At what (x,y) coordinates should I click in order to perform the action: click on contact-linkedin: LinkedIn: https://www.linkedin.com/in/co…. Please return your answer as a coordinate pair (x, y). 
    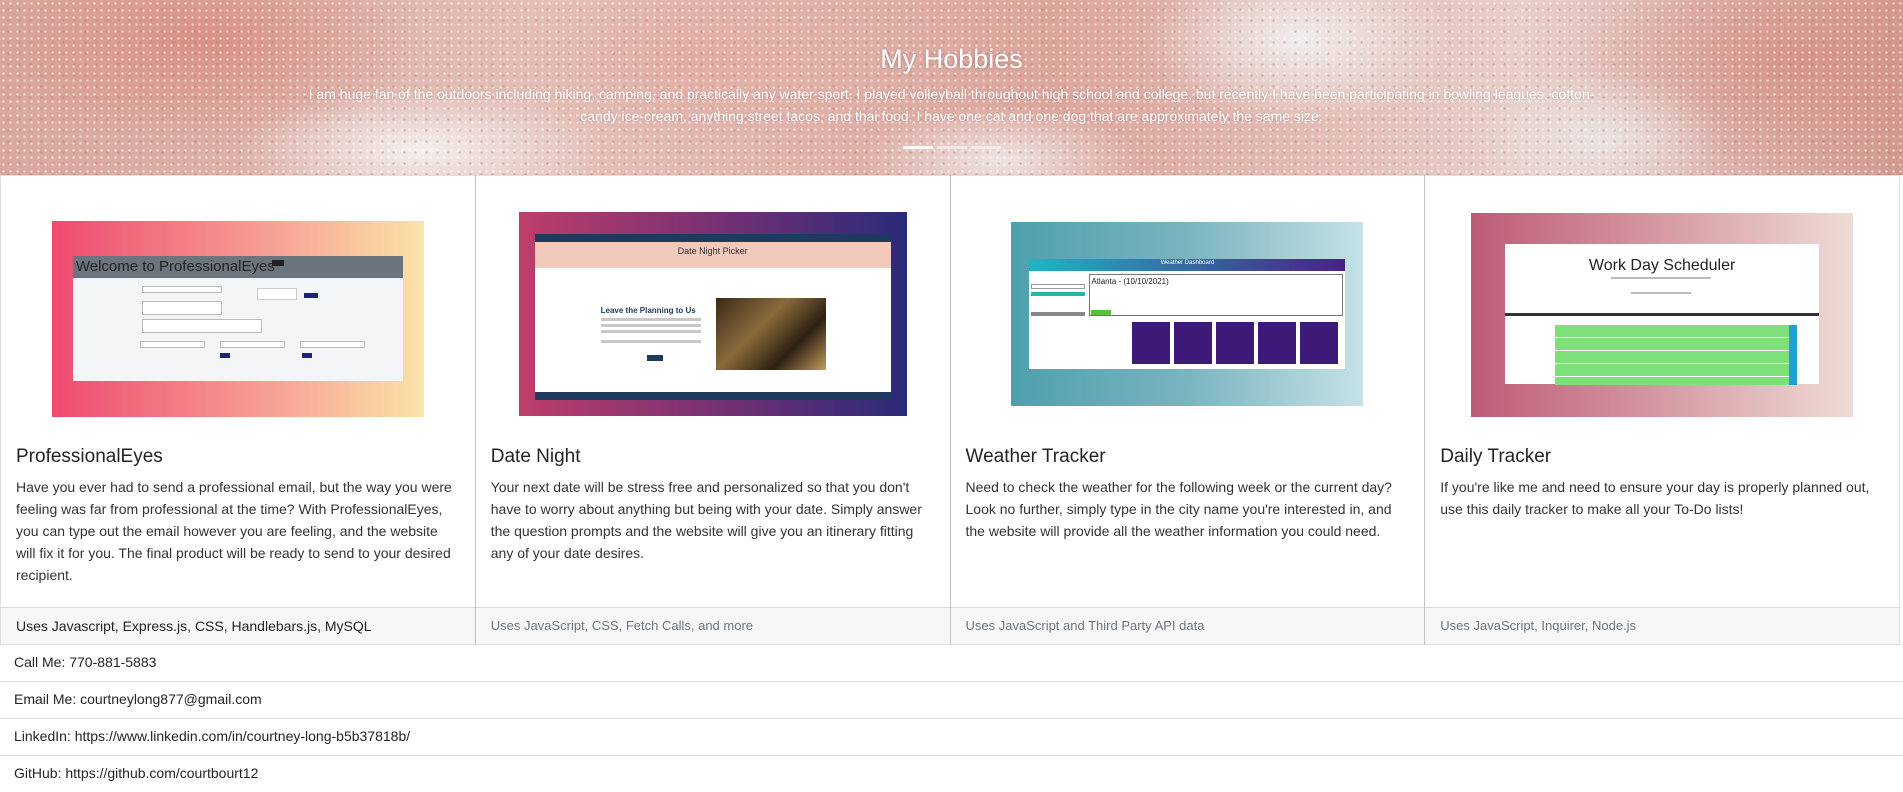
    Looking at the image, I should click on (951, 737).